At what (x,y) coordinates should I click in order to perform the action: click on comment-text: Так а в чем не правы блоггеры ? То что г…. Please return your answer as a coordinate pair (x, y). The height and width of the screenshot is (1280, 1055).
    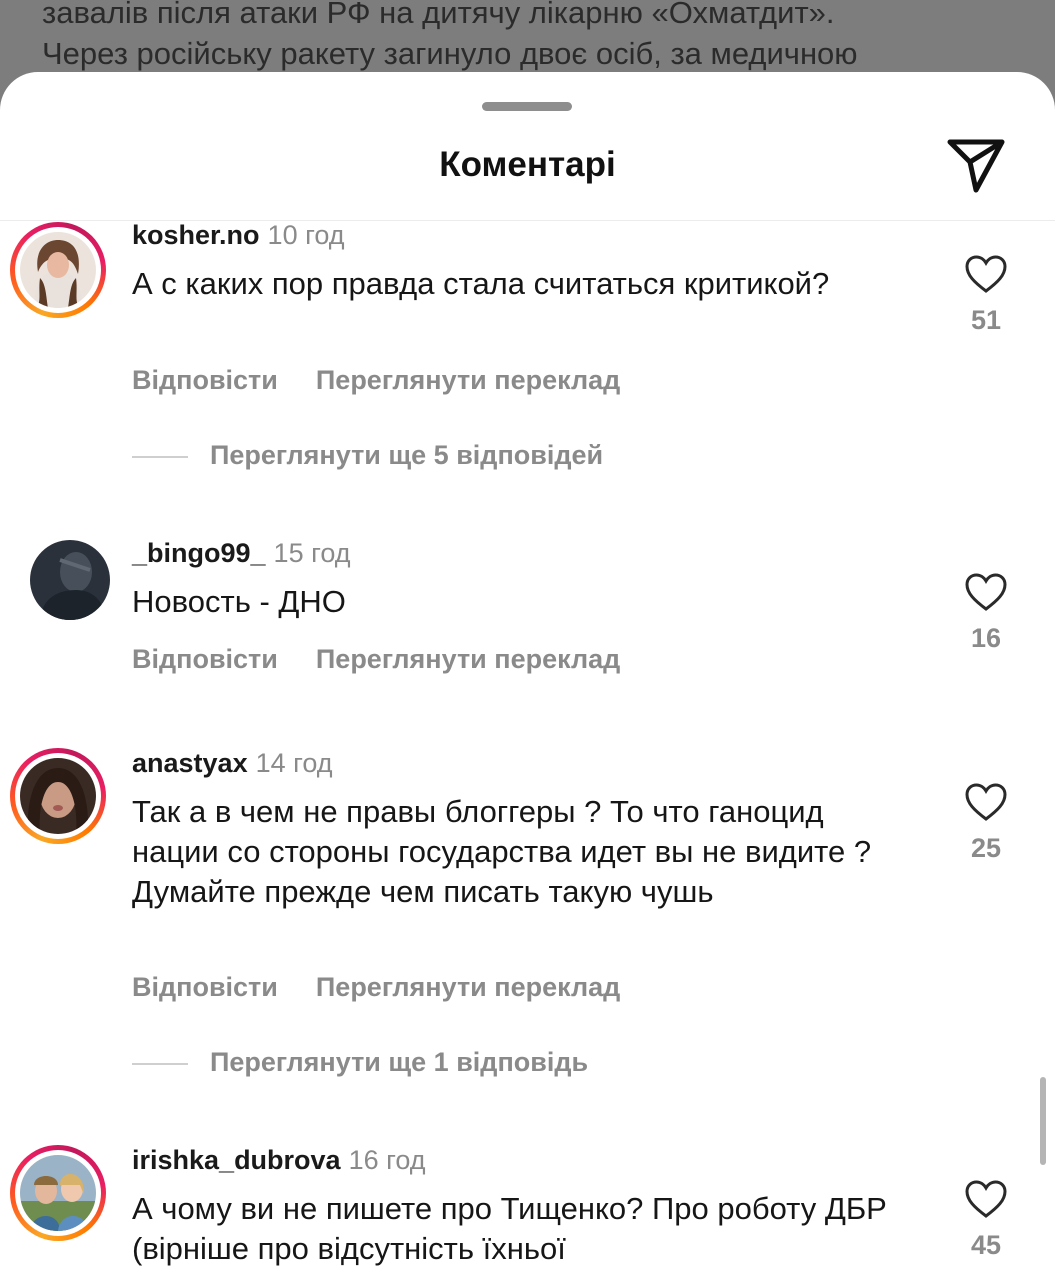
    Looking at the image, I should click on (502, 851).